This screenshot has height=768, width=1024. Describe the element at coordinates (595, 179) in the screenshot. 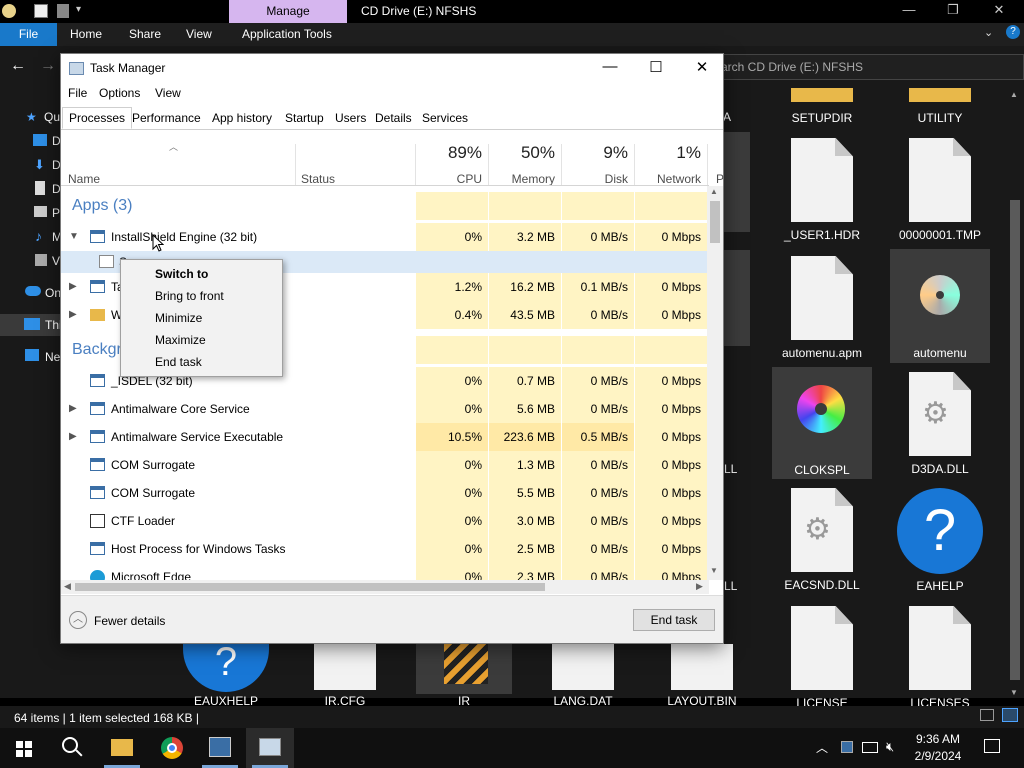

I see `column-header-disk: Disk` at that location.